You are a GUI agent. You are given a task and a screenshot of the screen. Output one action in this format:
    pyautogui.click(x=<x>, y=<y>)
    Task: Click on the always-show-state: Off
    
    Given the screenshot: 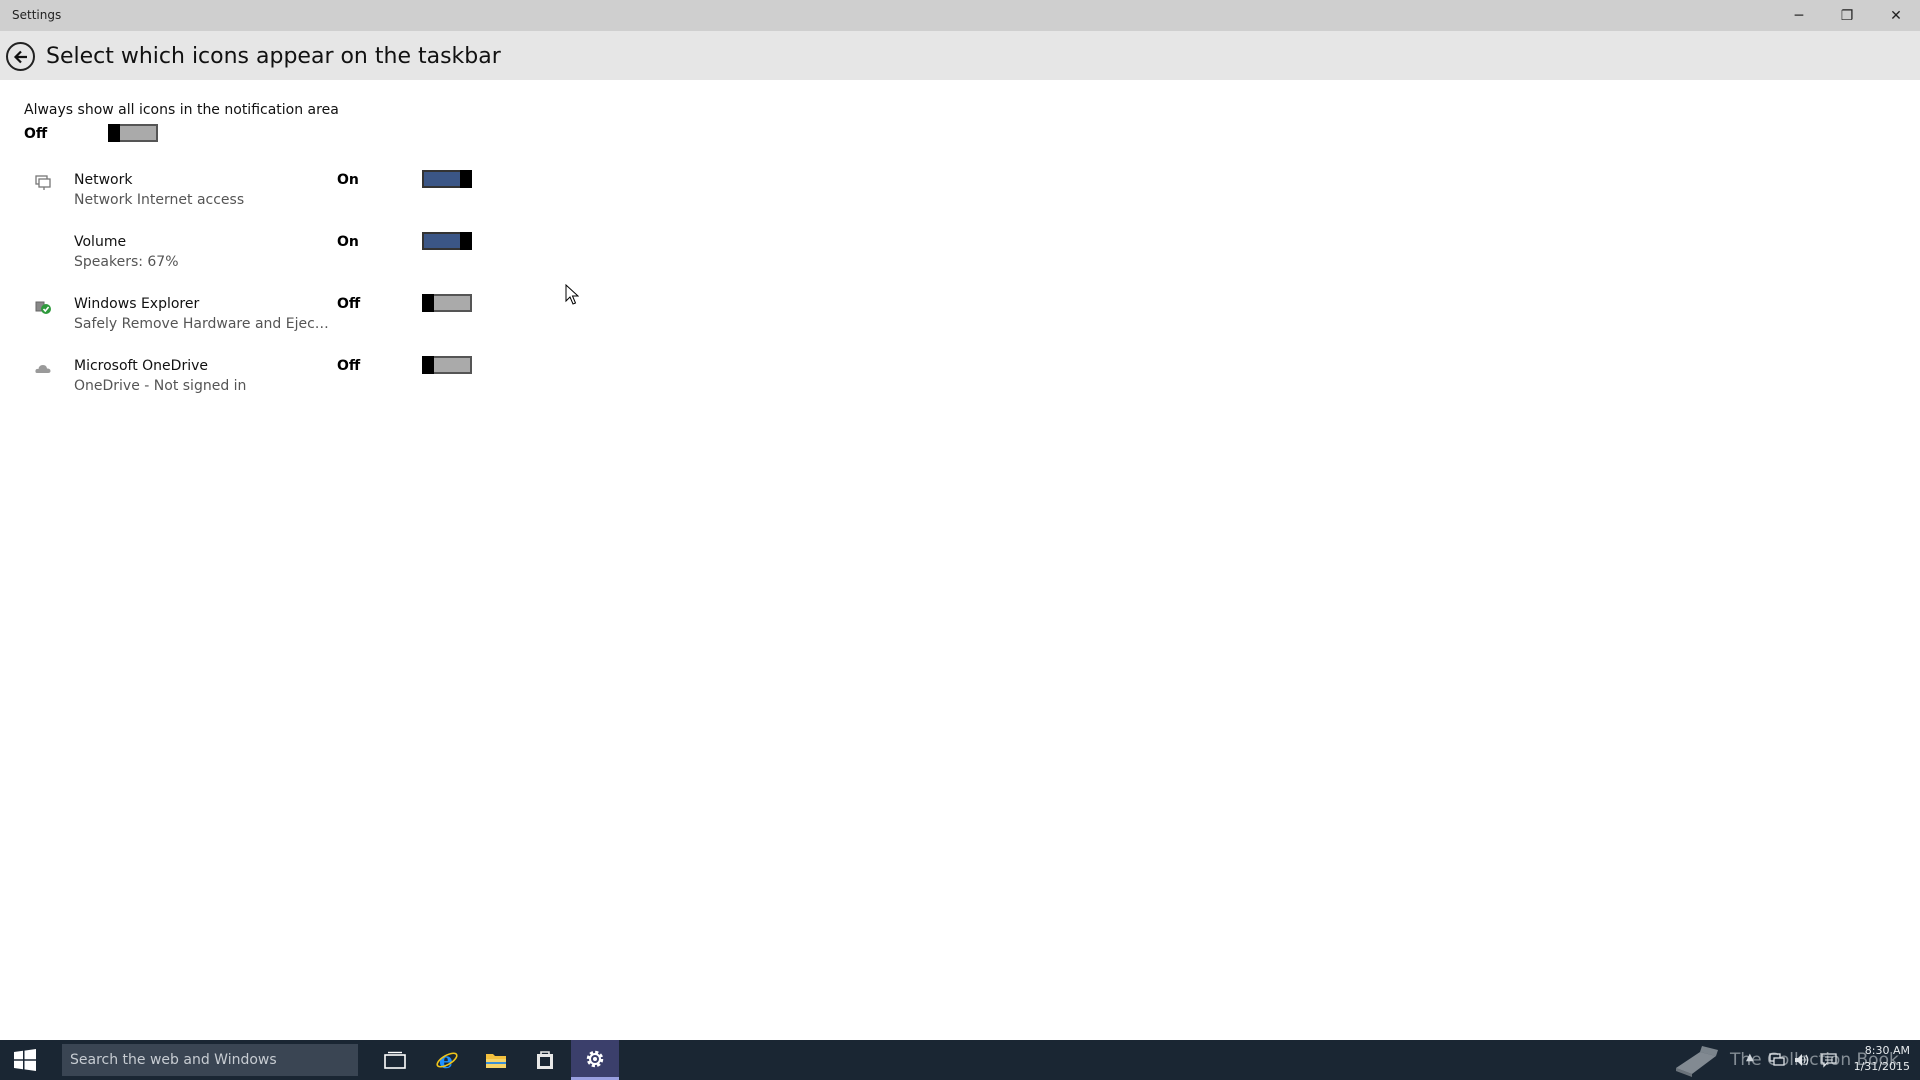 What is the action you would take?
    pyautogui.click(x=36, y=134)
    